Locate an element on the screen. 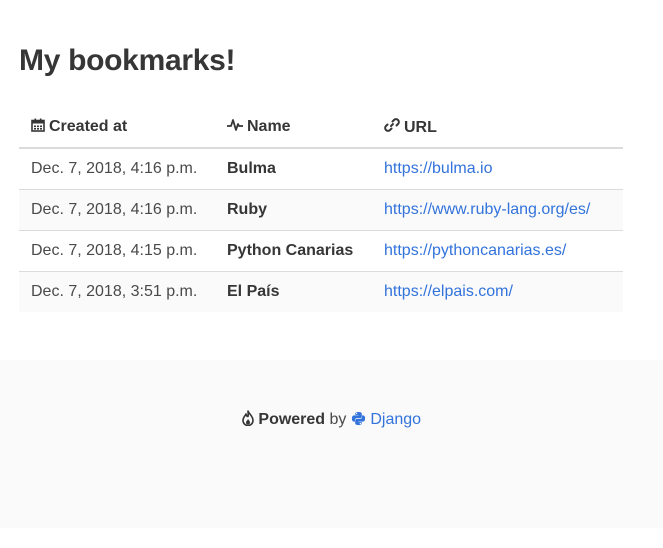  heartbeat-icon is located at coordinates (235, 125).